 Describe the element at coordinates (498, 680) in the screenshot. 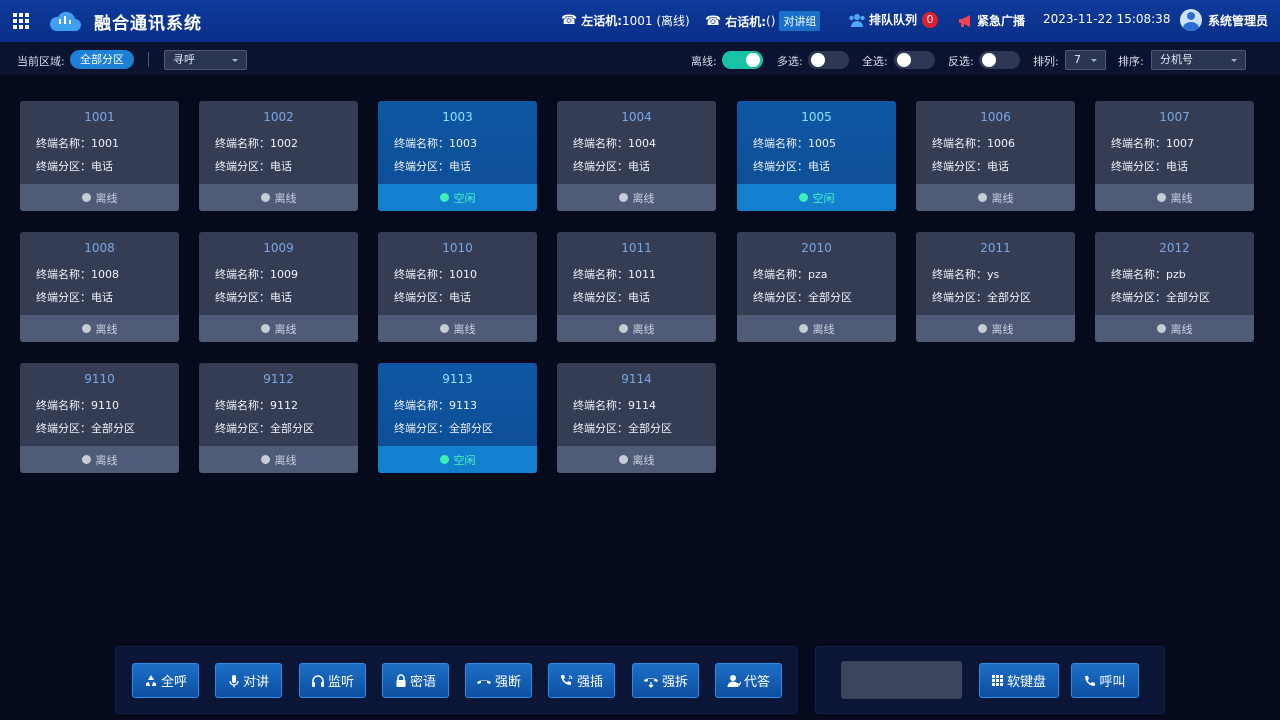

I see `action-button: 强断` at that location.